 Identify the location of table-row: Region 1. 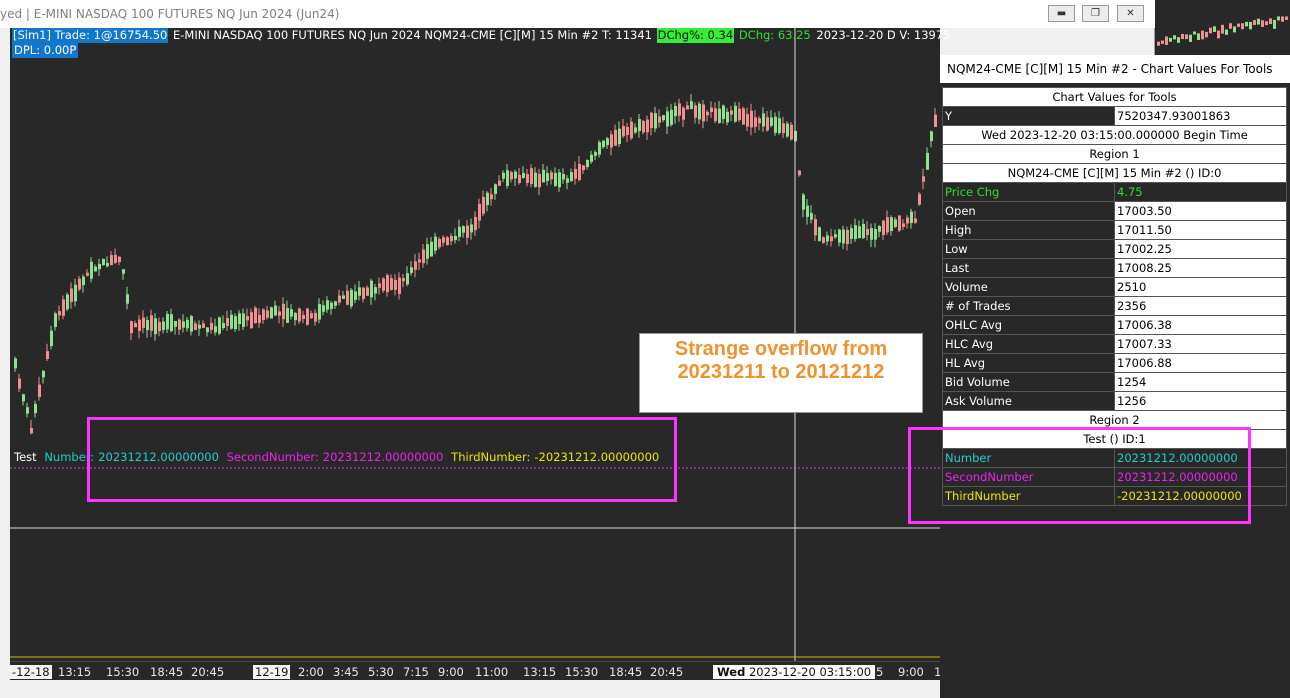
(1114, 154).